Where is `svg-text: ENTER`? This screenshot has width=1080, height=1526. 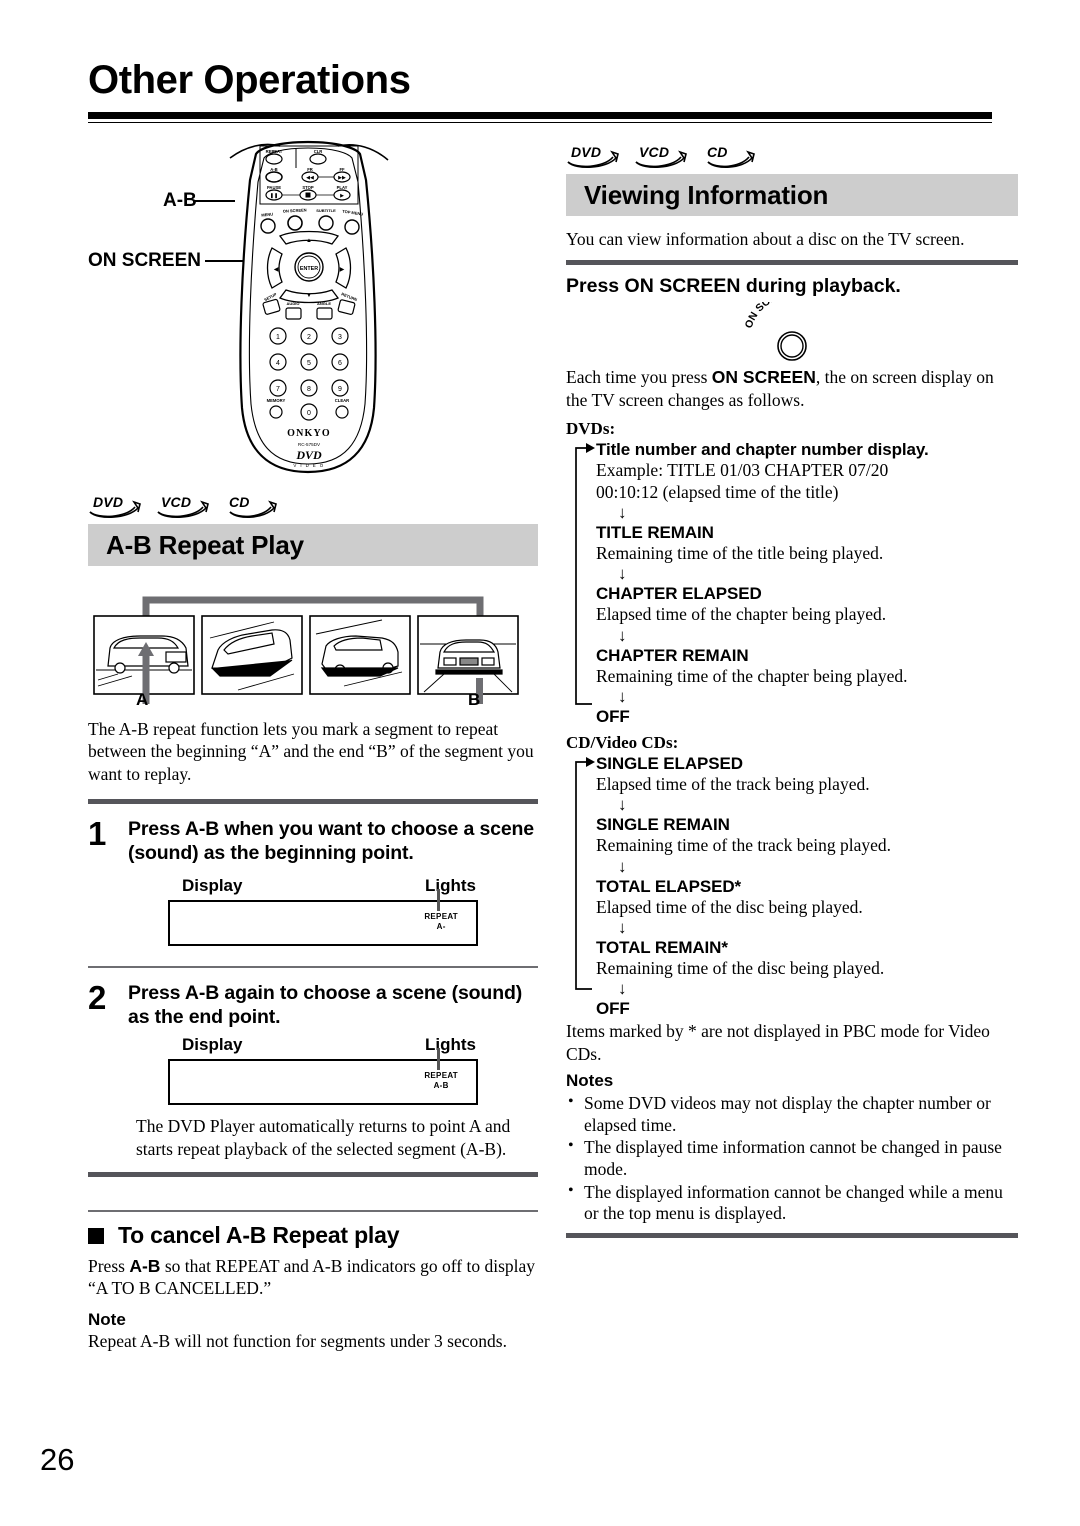 svg-text: ENTER is located at coordinates (309, 269).